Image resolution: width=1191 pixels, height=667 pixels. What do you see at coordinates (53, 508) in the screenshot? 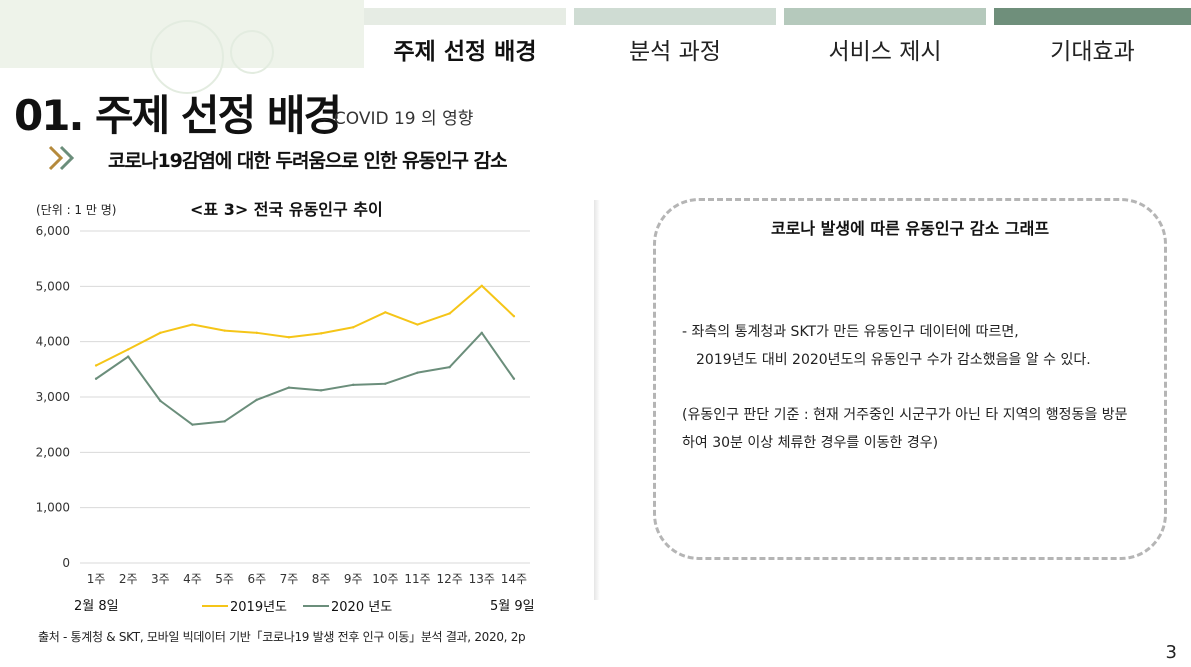
I see `y-tick-label: 1,000` at bounding box center [53, 508].